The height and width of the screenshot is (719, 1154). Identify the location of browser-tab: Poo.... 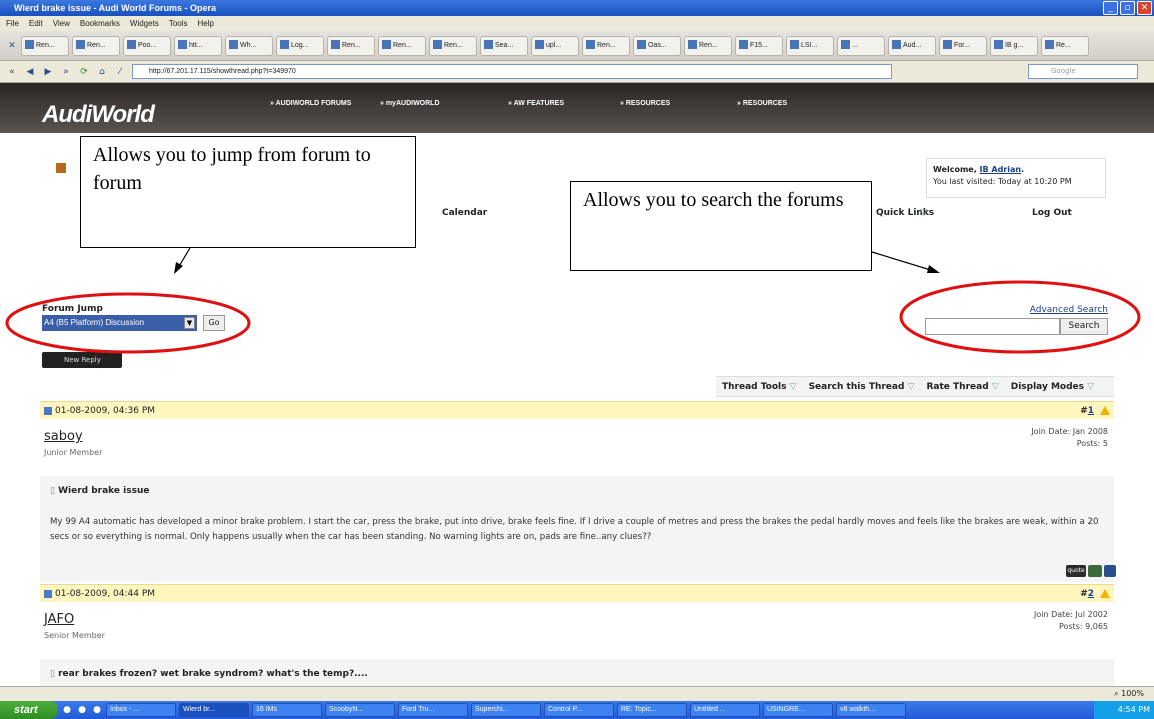
(147, 45).